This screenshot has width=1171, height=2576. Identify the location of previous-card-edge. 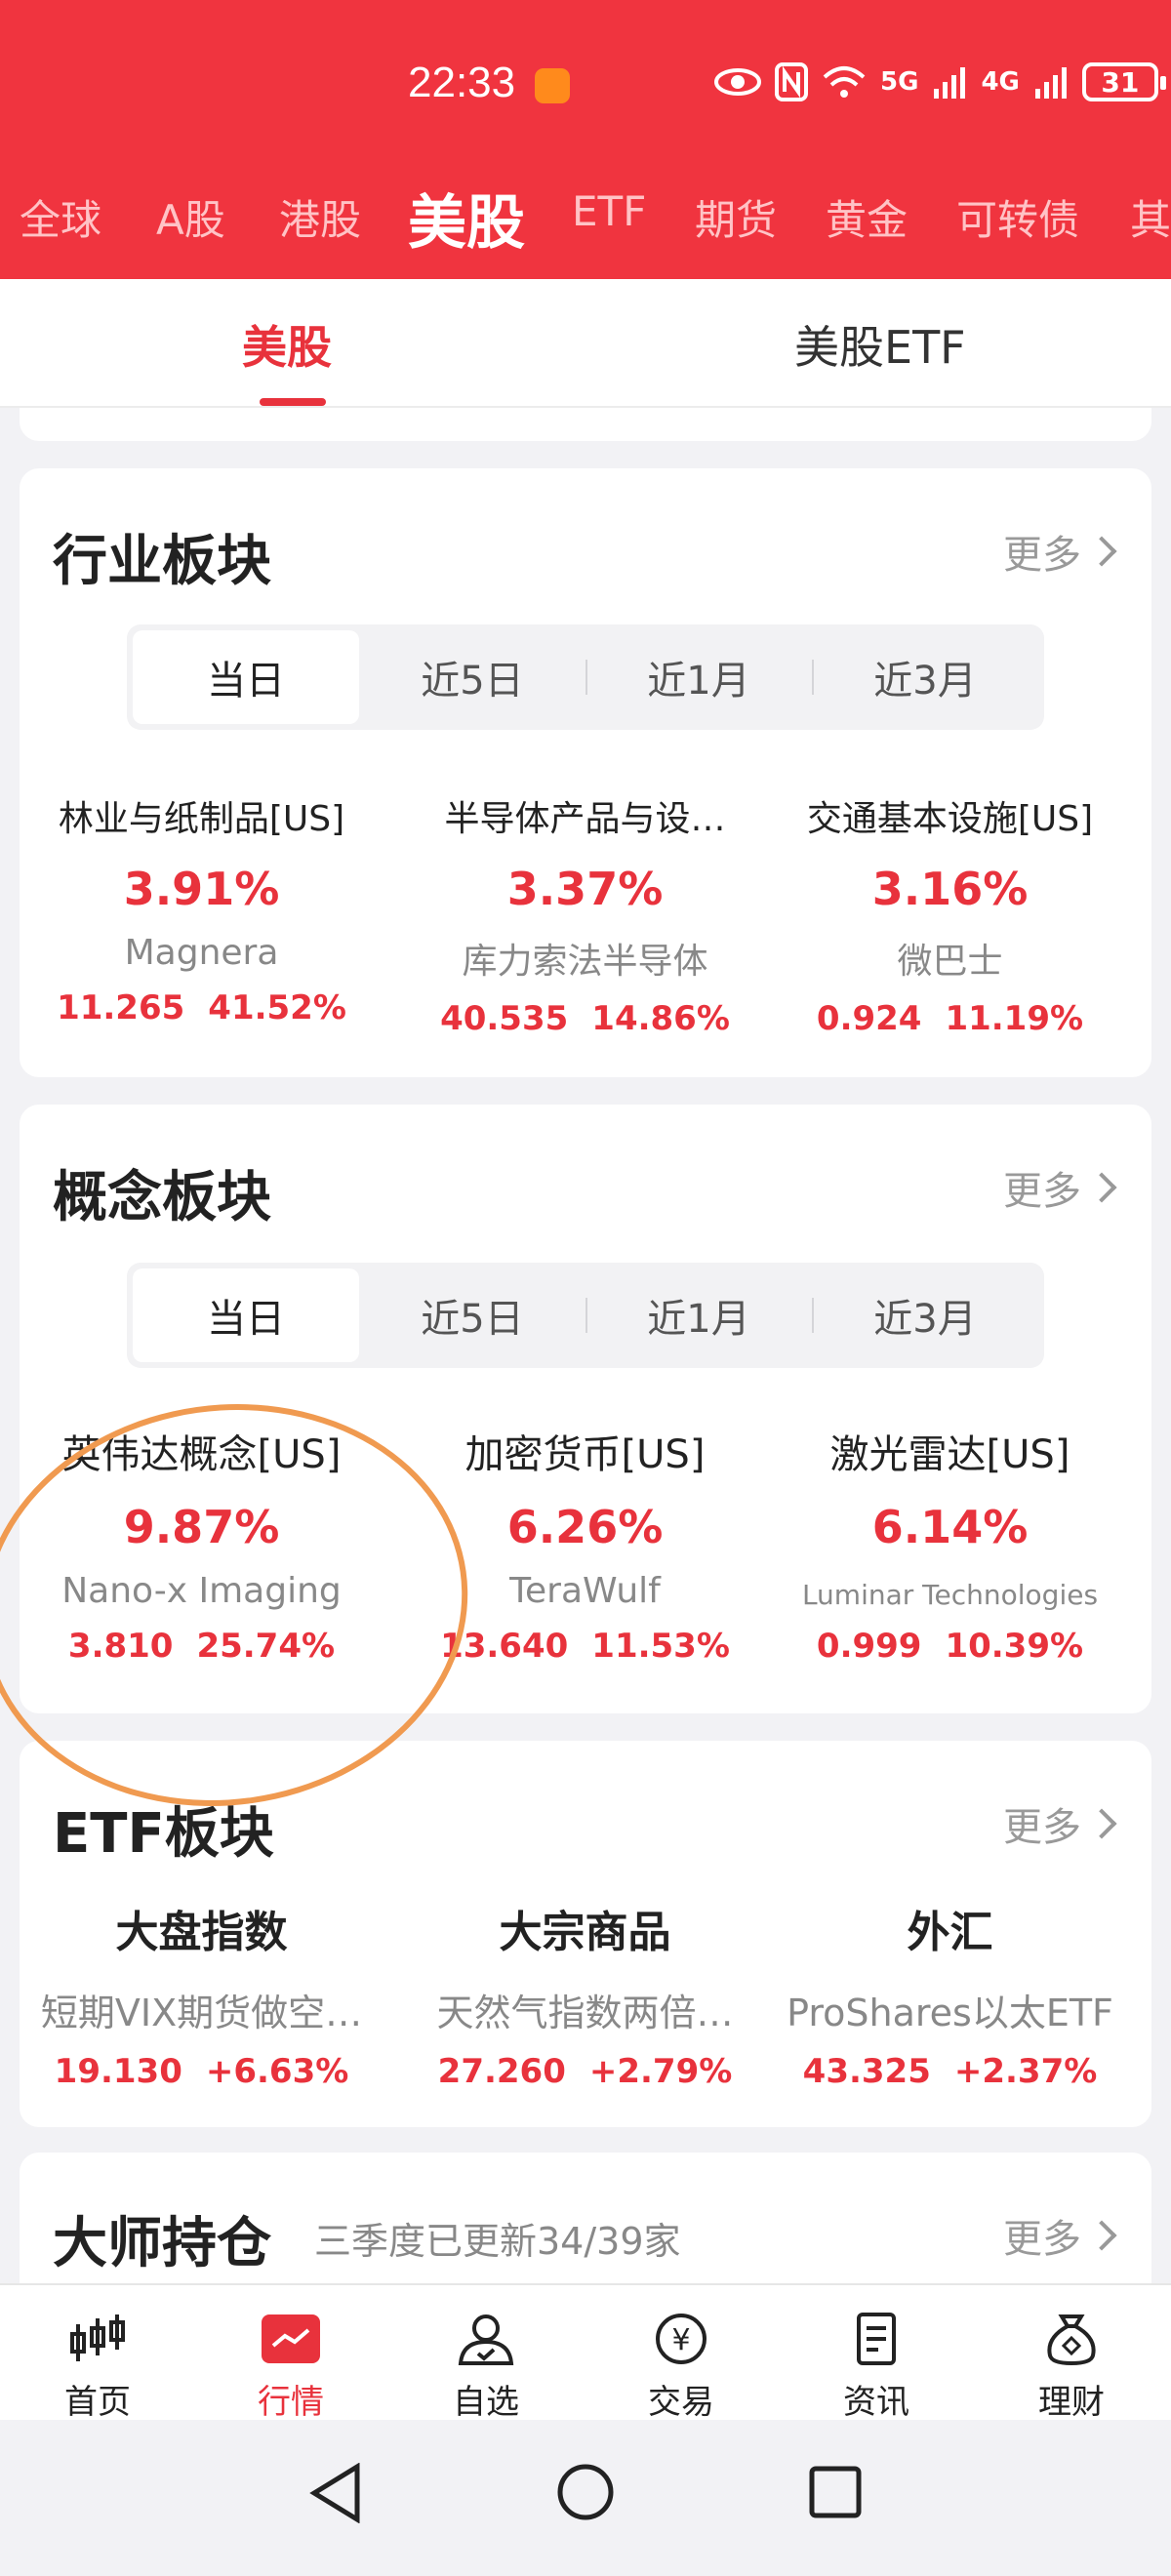
(585, 424).